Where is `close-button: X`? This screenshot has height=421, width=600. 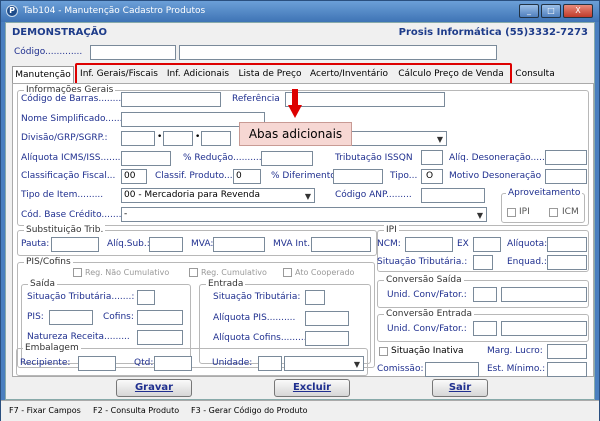
close-button: X is located at coordinates (578, 11).